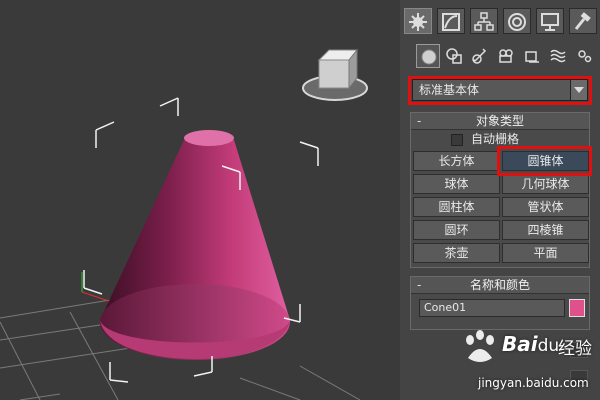 Image resolution: width=600 pixels, height=400 pixels. I want to click on hammer-icon, so click(582, 21).